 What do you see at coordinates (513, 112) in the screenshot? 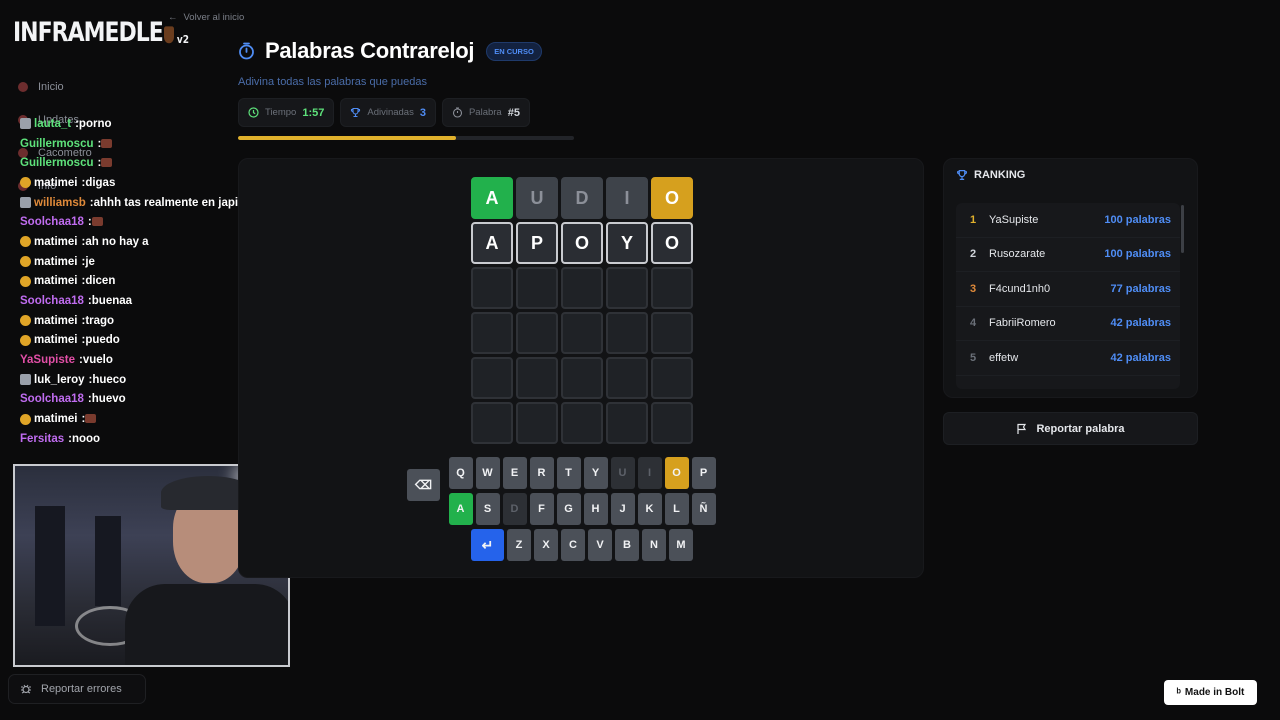
I see `stat-value: #5` at bounding box center [513, 112].